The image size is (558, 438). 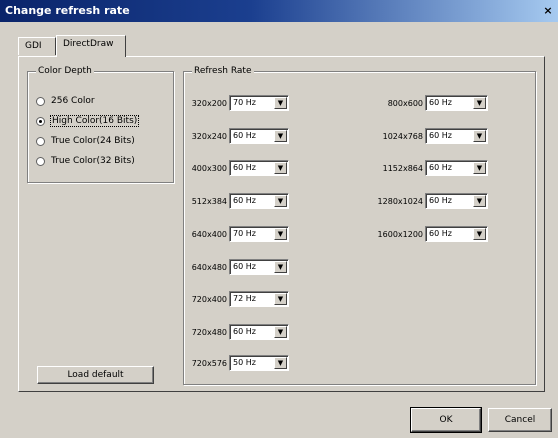 What do you see at coordinates (209, 103) in the screenshot?
I see `resolution-label: 320x200` at bounding box center [209, 103].